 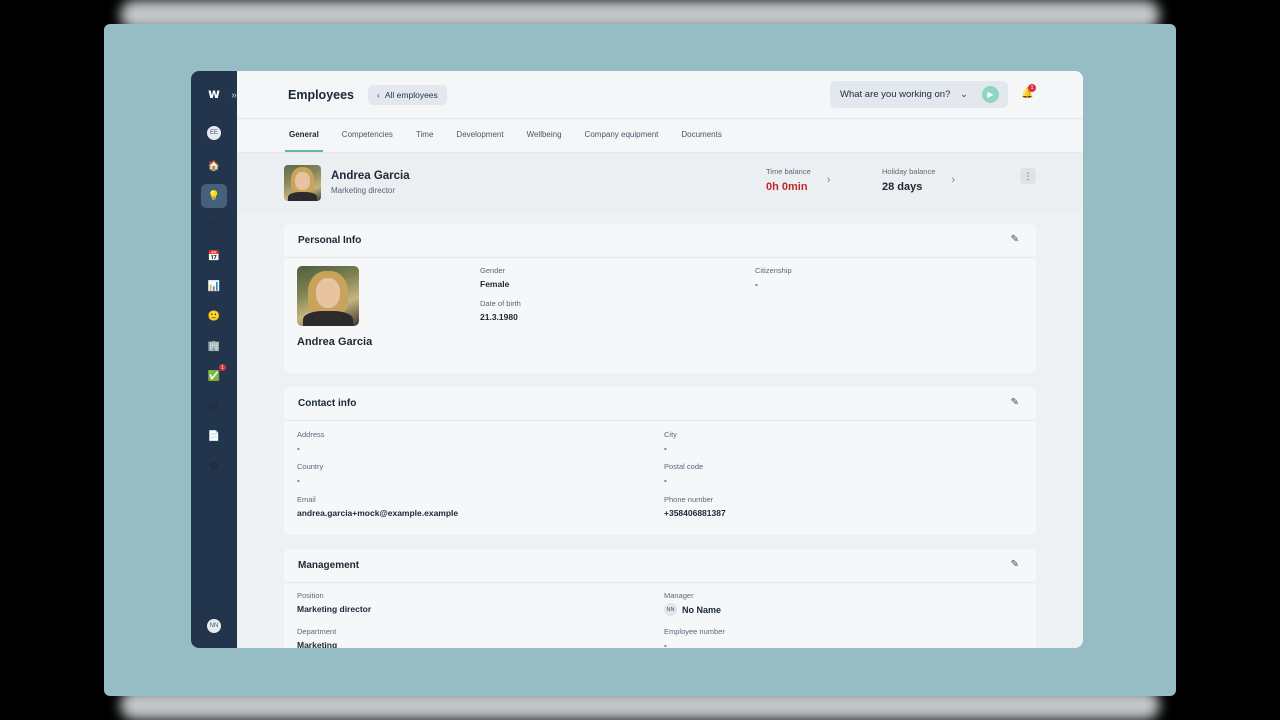 What do you see at coordinates (327, 403) in the screenshot?
I see `card-title: Contact info` at bounding box center [327, 403].